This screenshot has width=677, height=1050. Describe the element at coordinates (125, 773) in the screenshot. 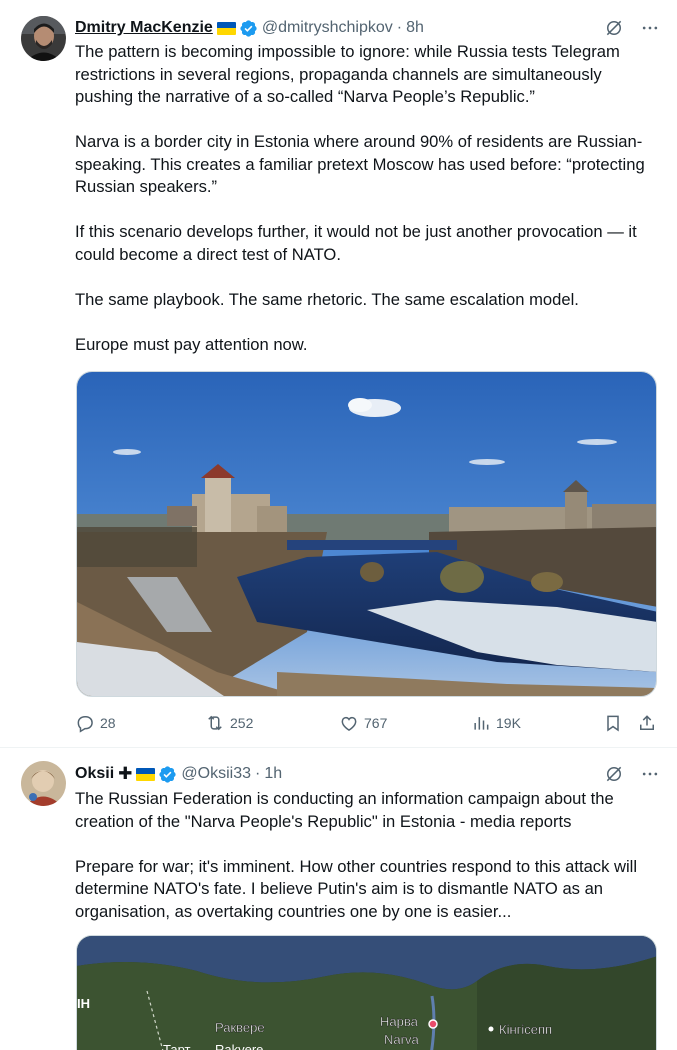

I see `cross-icon: ✚` at that location.